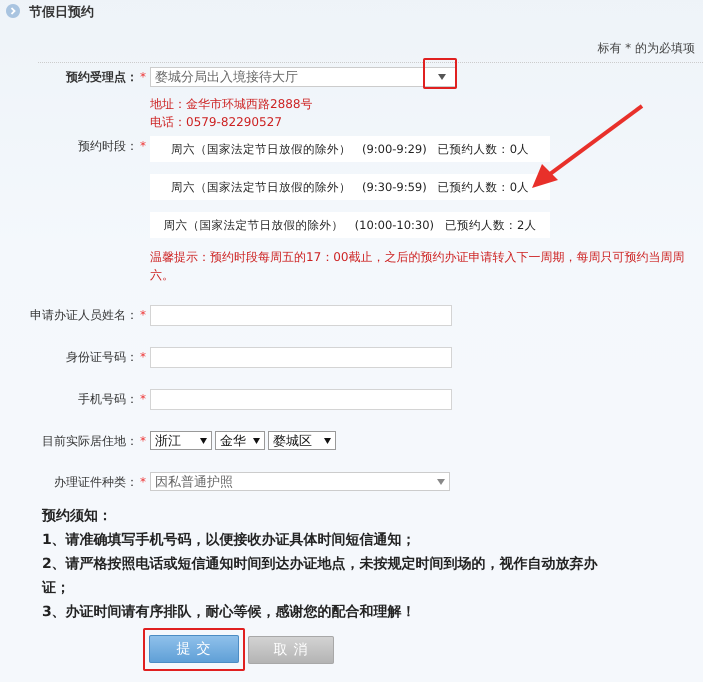  Describe the element at coordinates (350, 149) in the screenshot. I see `time-slot-option: 周六（国家法定节日放假的除外） (9:00-9:29) 已预约人数：0人` at that location.